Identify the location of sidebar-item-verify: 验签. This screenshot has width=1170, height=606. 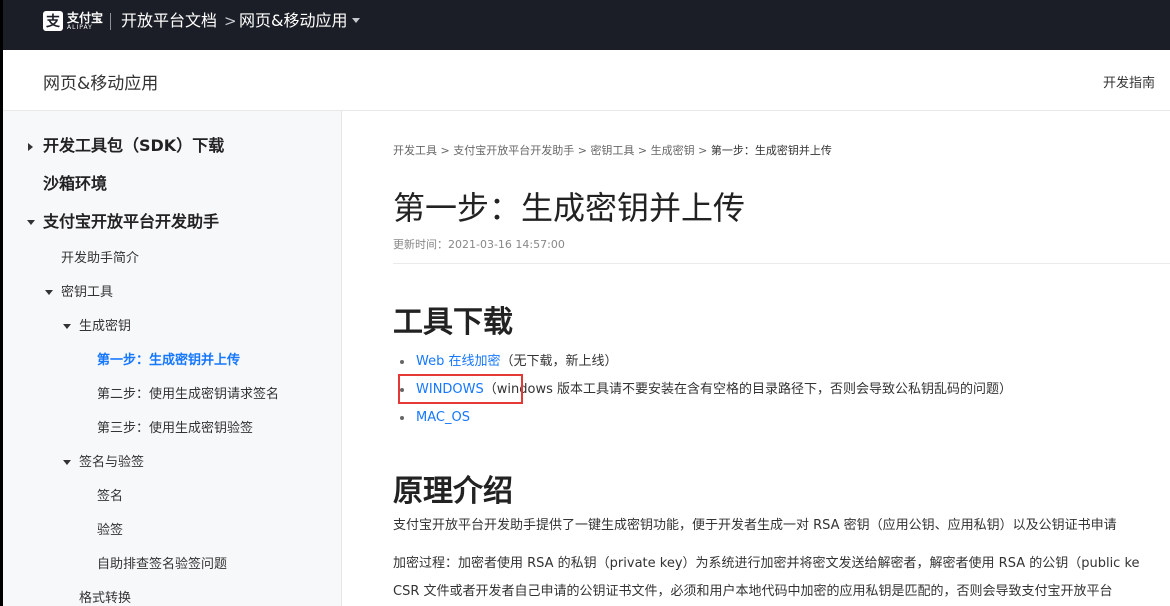
(110, 531).